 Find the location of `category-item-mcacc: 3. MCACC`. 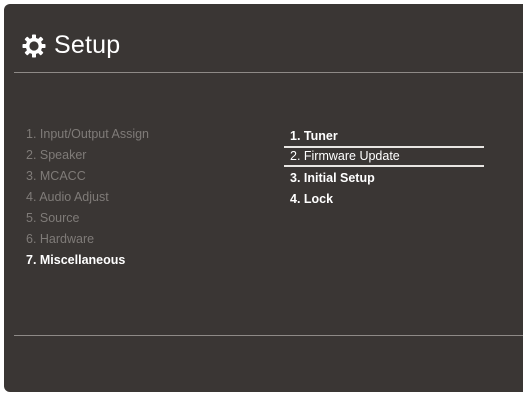

category-item-mcacc: 3. MCACC is located at coordinates (87, 176).